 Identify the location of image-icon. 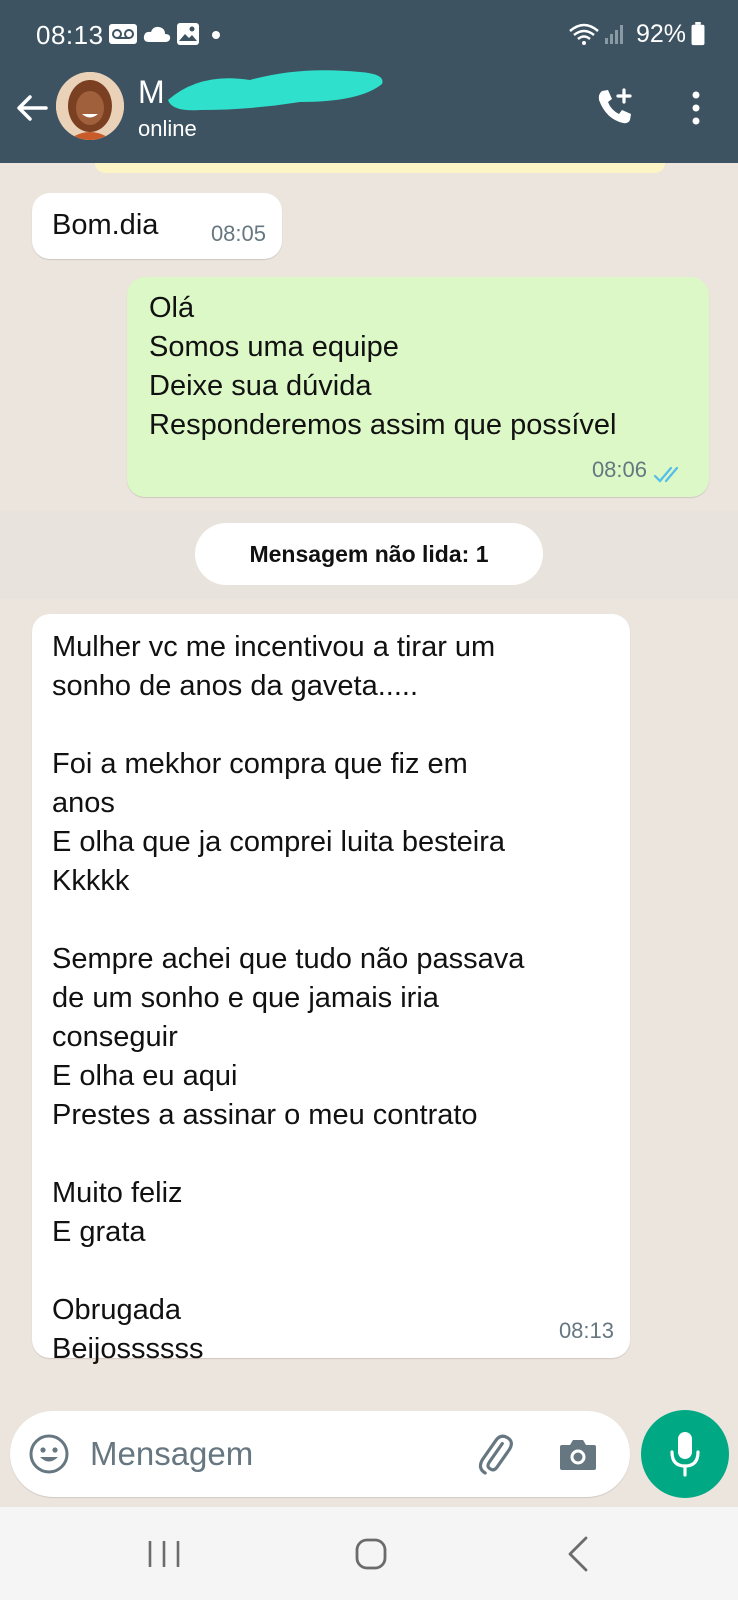
(188, 34).